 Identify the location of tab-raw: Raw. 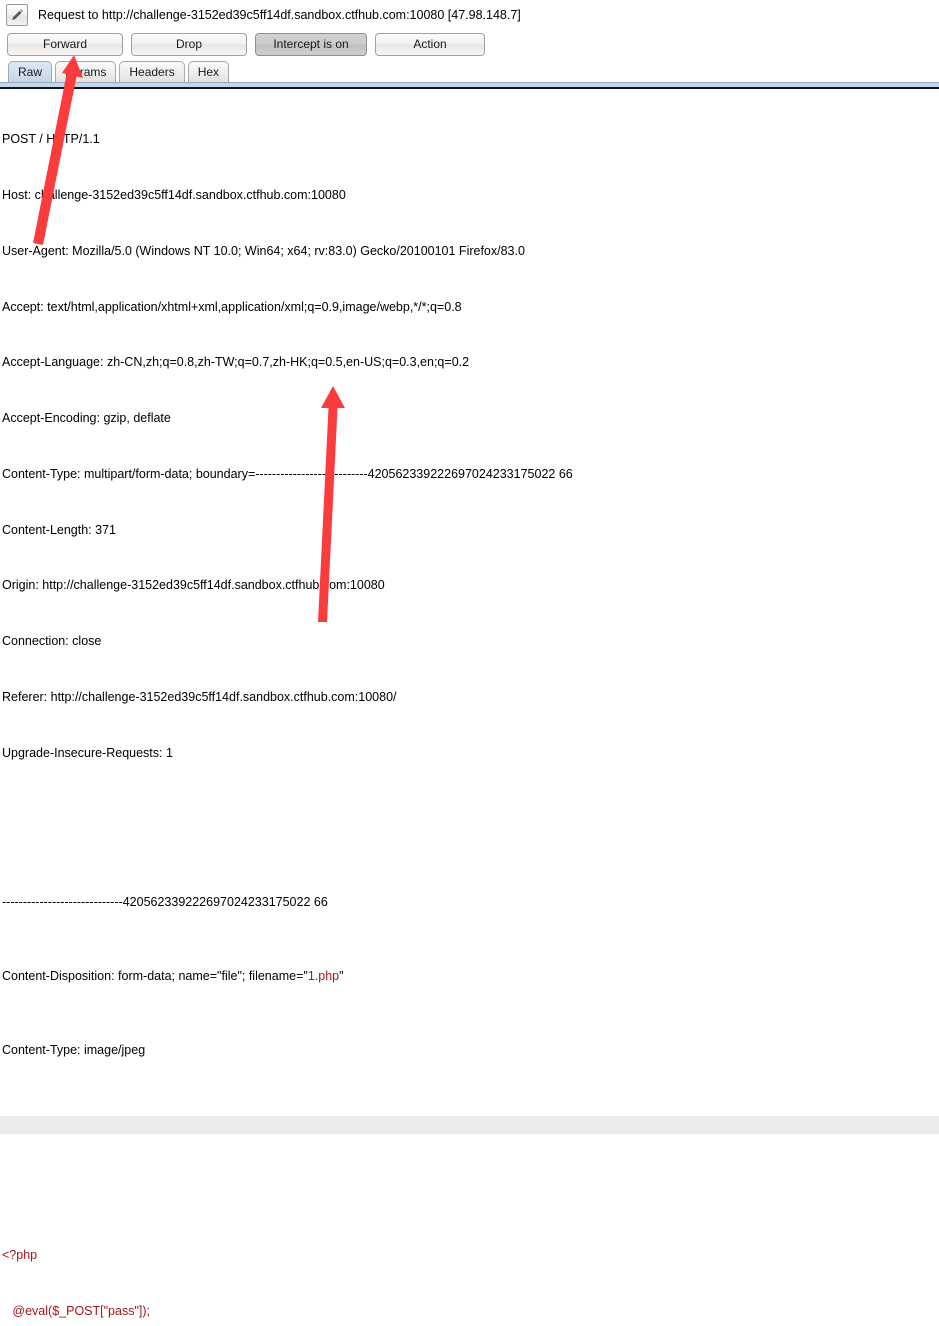
(30, 71).